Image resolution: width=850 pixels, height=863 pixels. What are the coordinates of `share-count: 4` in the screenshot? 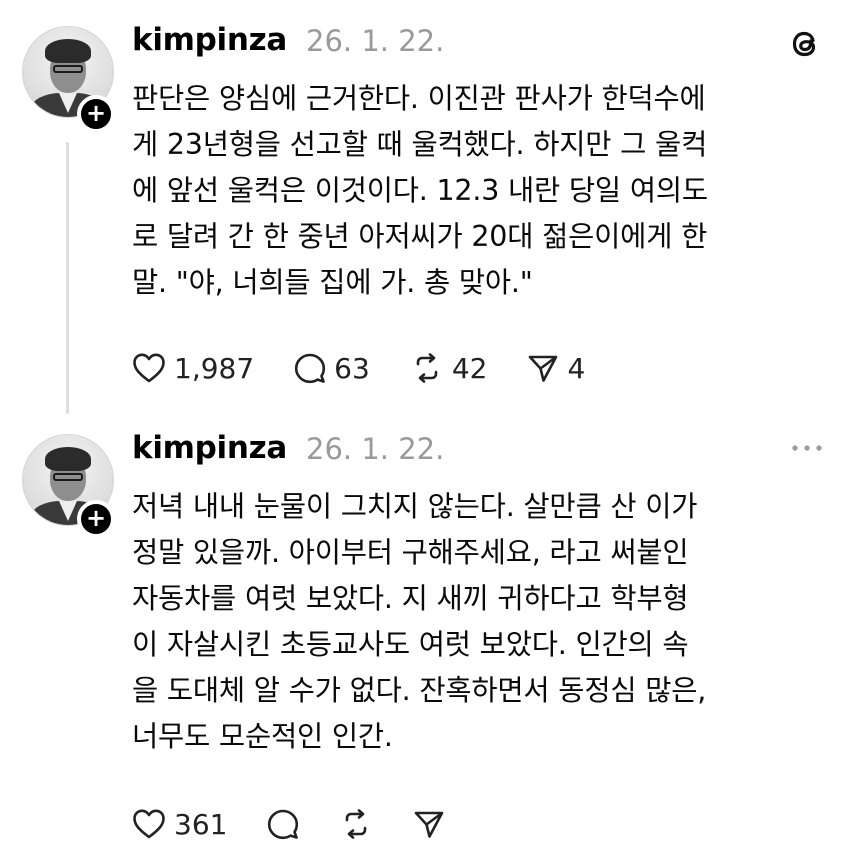 It's located at (576, 368).